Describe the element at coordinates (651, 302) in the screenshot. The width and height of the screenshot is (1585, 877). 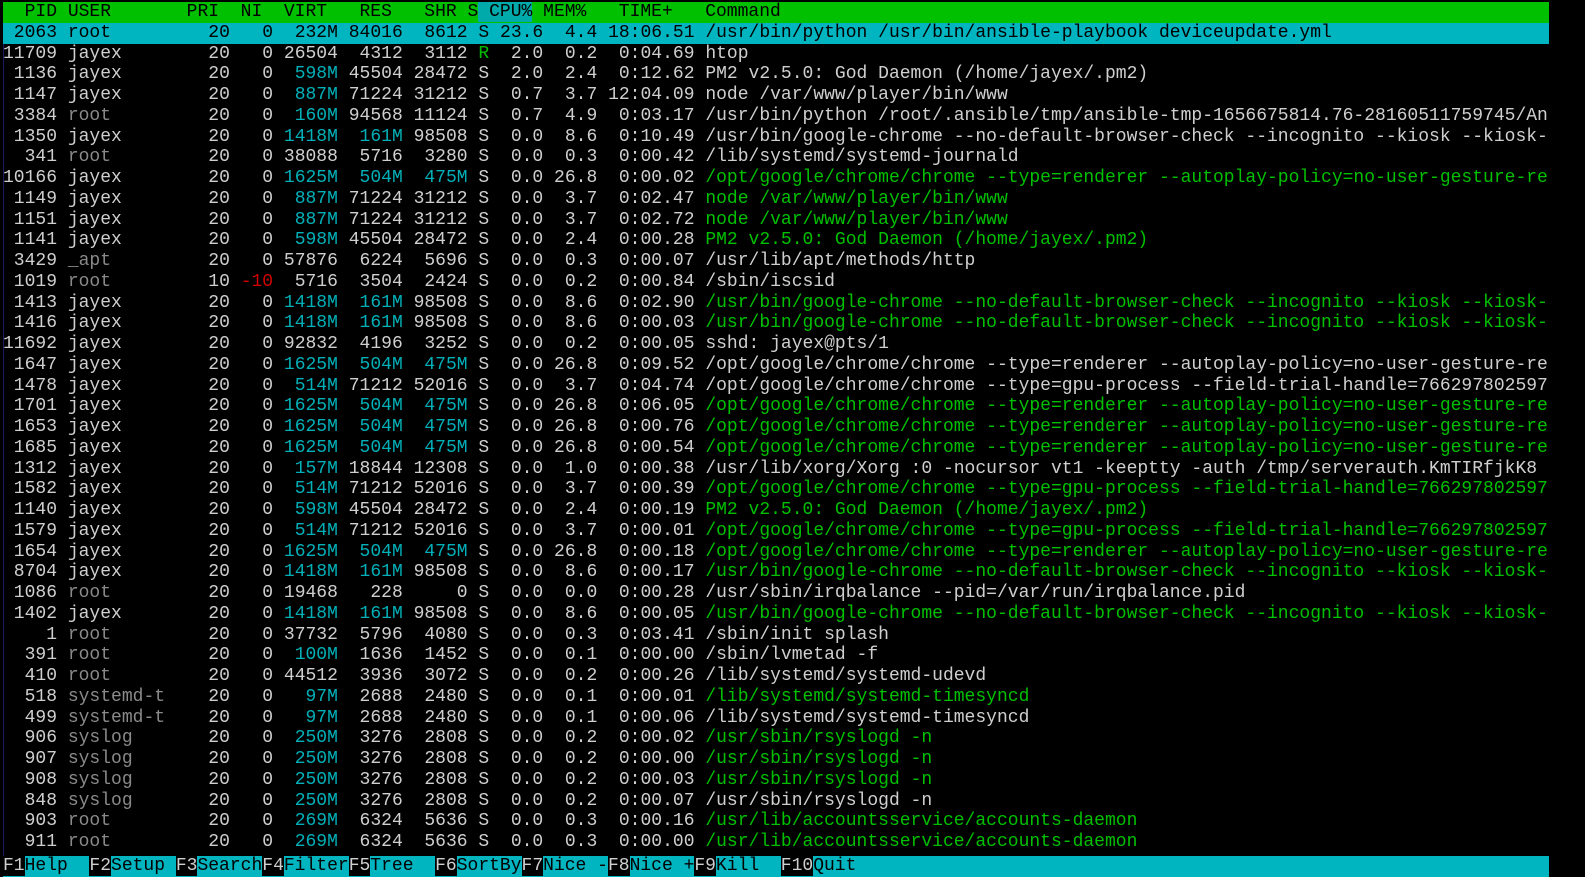
I see `cpu-time: 0:02.90` at that location.